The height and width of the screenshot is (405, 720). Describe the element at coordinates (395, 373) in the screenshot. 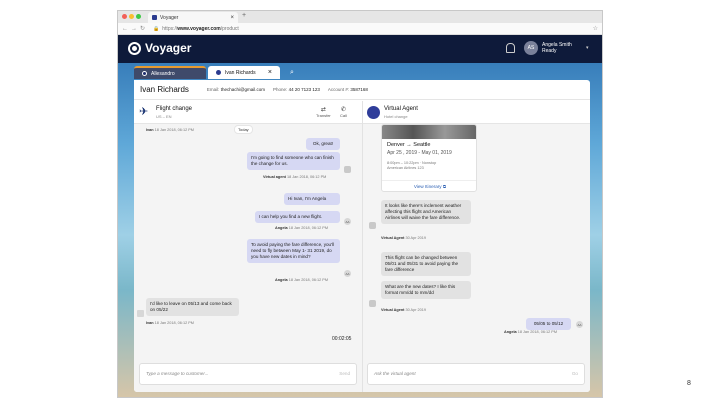

I see `input-placeholder: Ask the virtual agent` at that location.